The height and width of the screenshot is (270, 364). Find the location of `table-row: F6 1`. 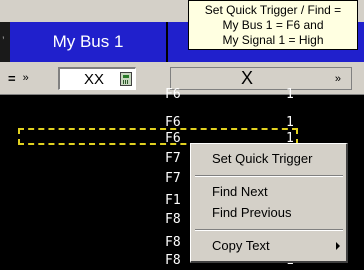

table-row: F6 1 is located at coordinates (182, 95).